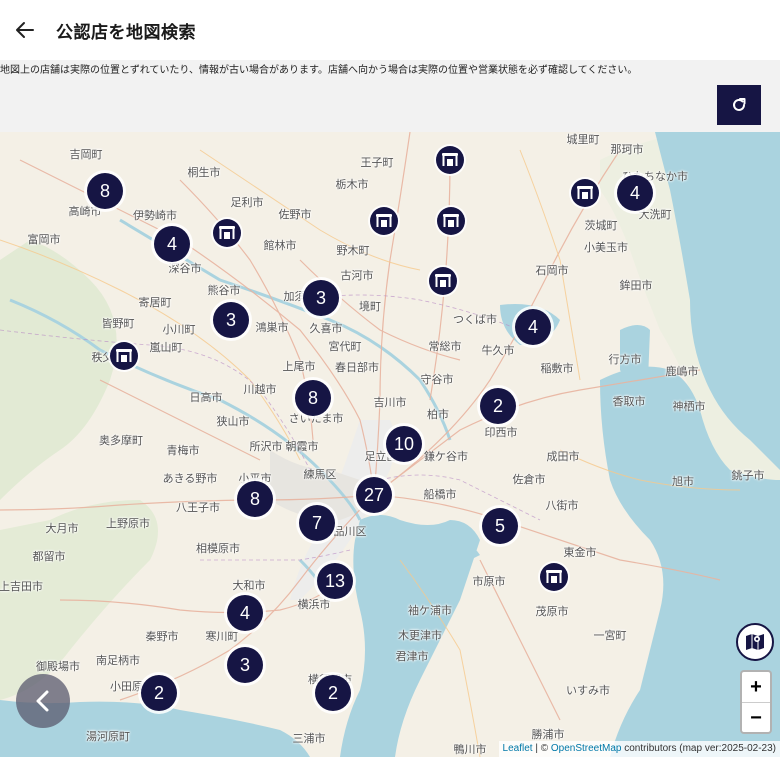  I want to click on zoom-in-button: +, so click(756, 687).